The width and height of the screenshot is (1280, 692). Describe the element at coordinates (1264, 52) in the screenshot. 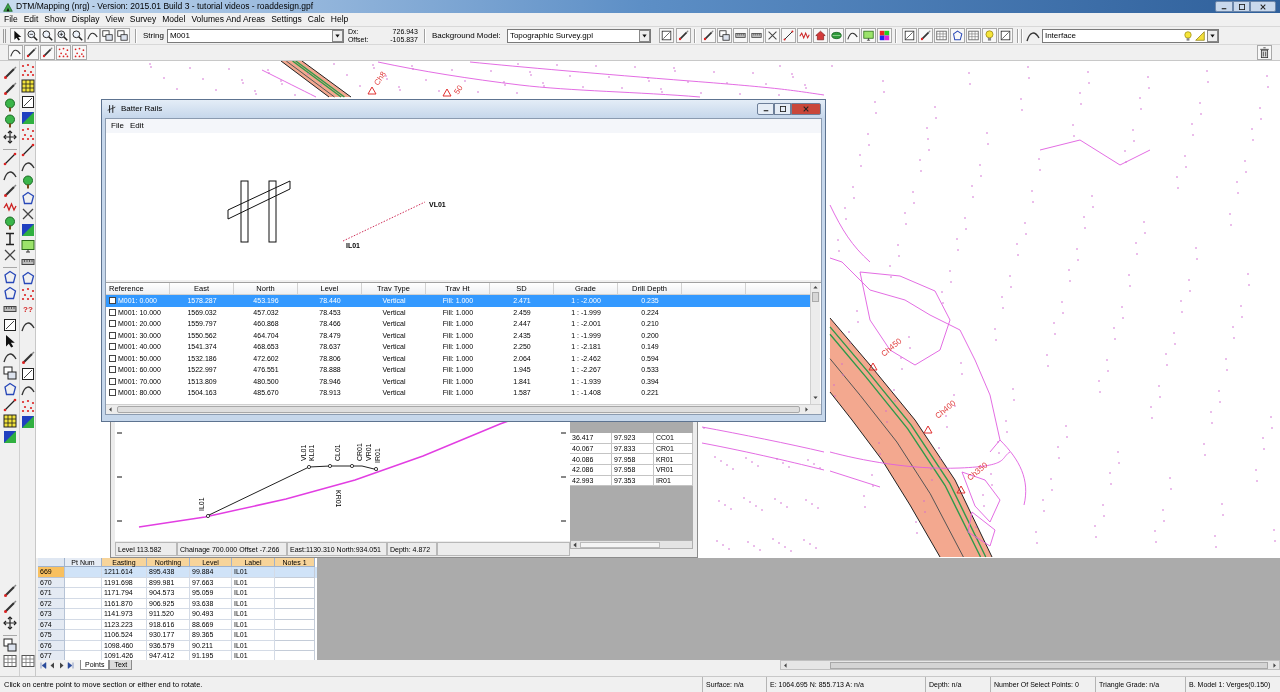

I see `trash-icon` at that location.